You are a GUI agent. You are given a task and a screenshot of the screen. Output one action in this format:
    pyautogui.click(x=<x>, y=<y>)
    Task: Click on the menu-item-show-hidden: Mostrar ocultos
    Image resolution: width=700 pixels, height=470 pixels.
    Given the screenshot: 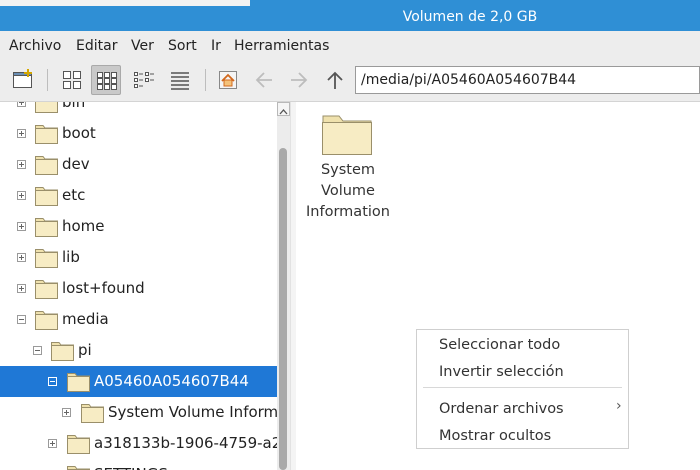 What is the action you would take?
    pyautogui.click(x=495, y=436)
    